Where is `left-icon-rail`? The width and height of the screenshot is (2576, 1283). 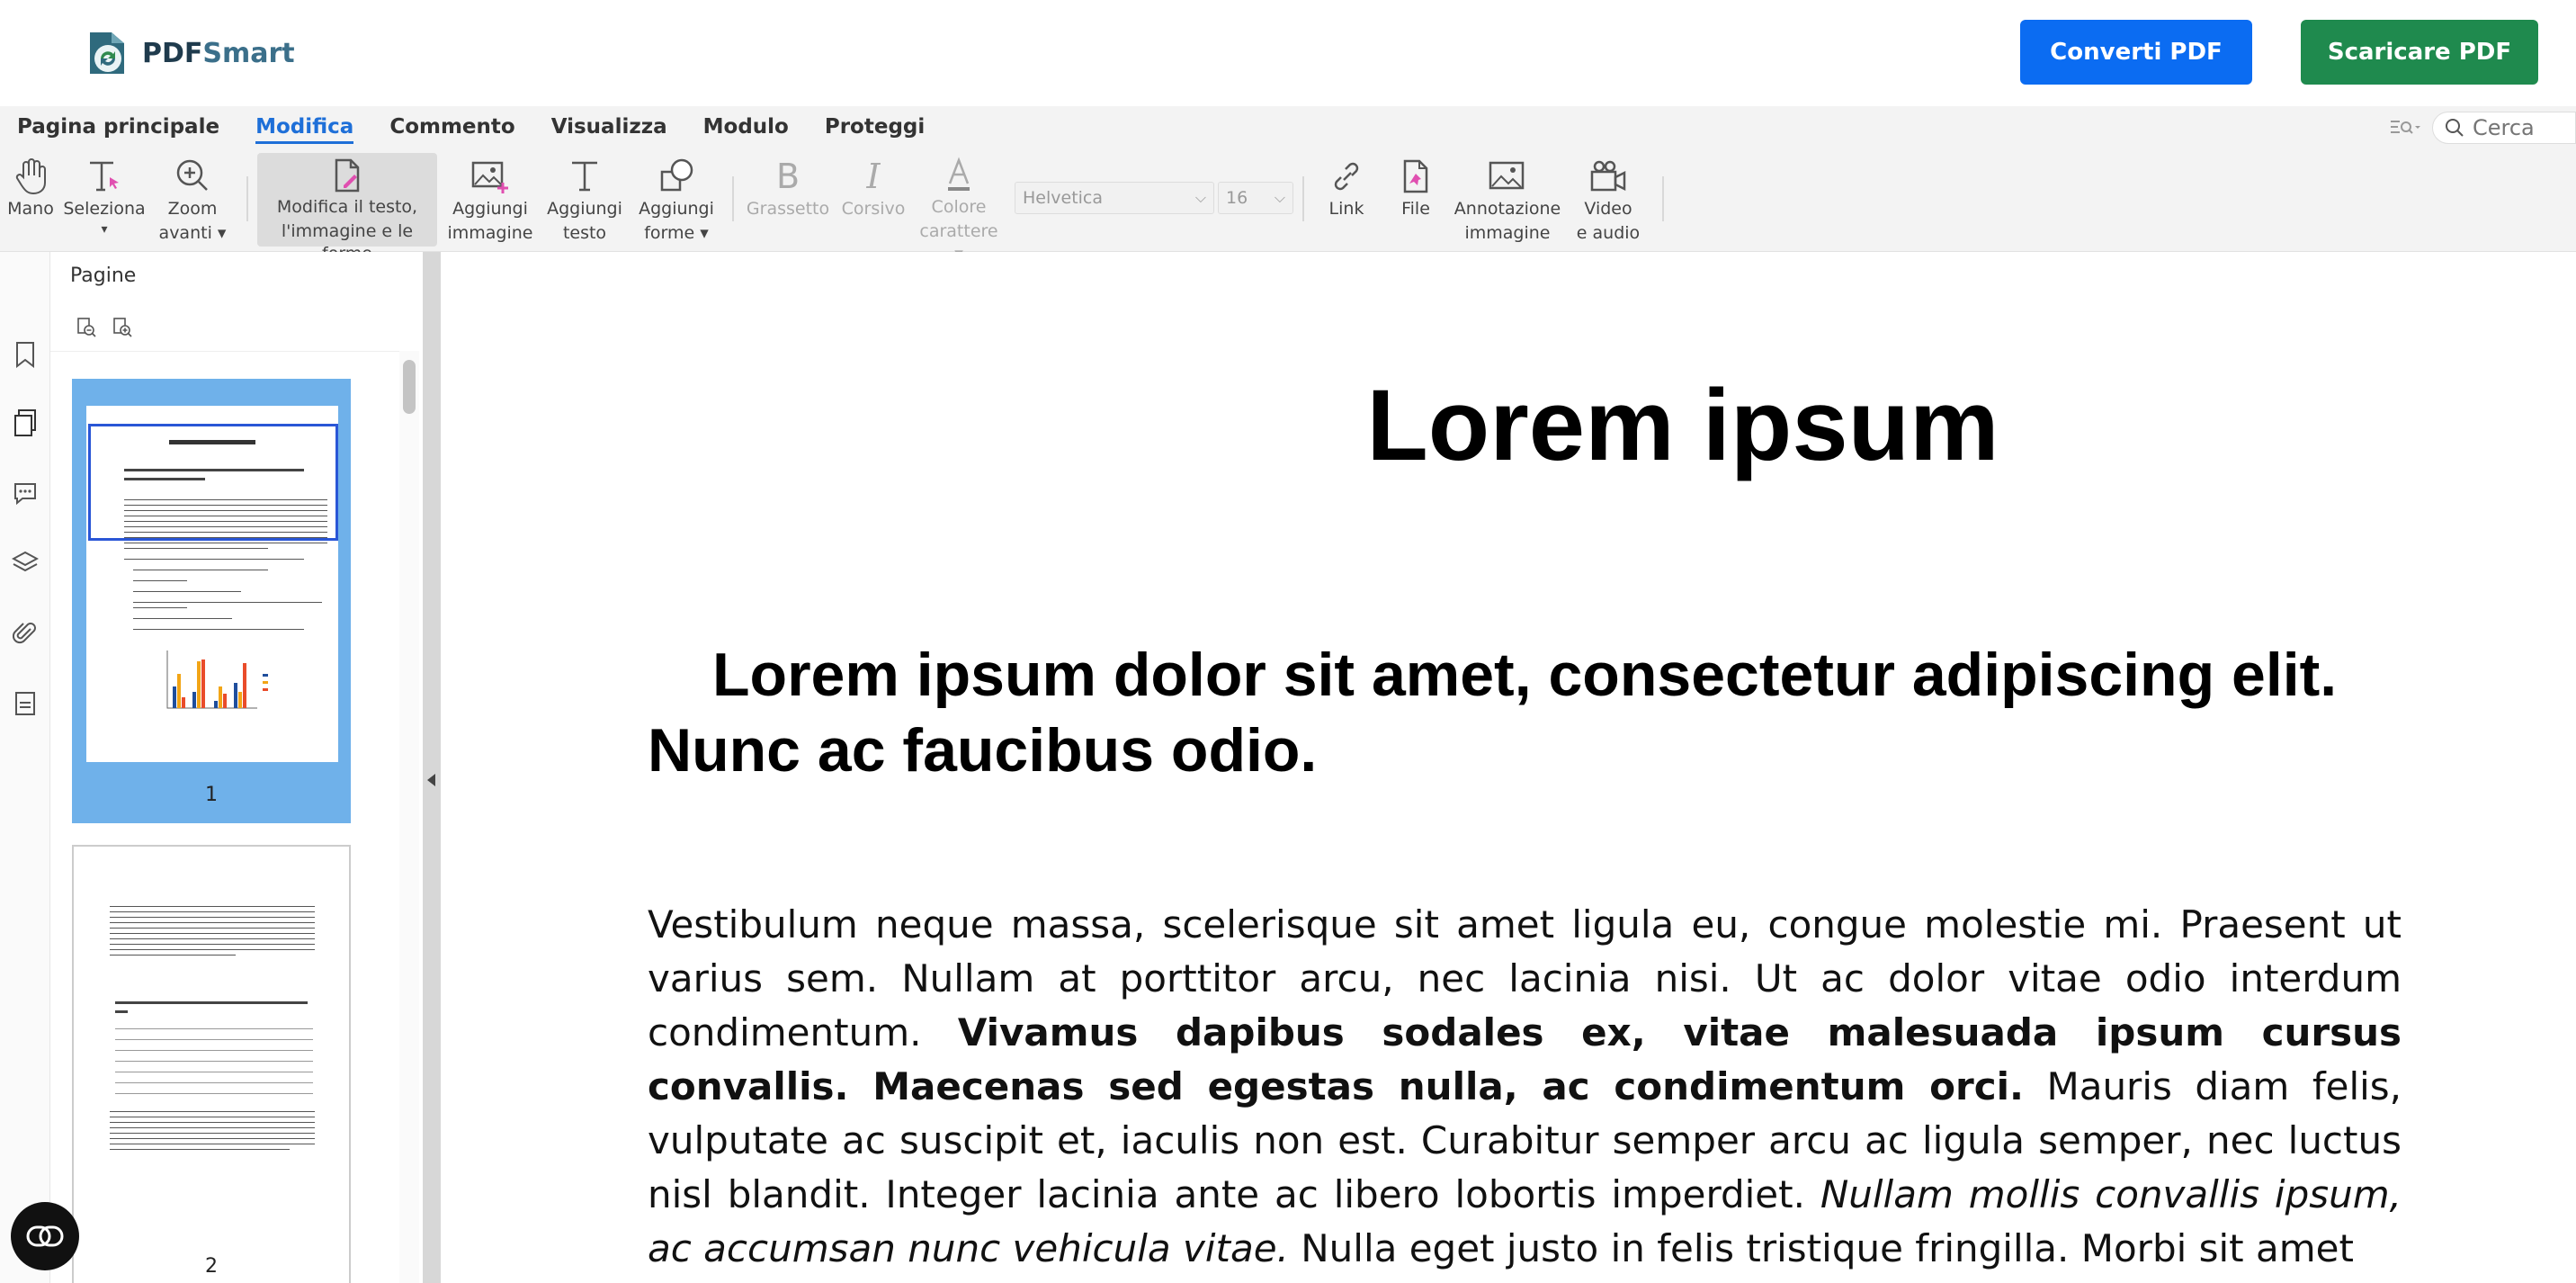
left-icon-rail is located at coordinates (25, 767).